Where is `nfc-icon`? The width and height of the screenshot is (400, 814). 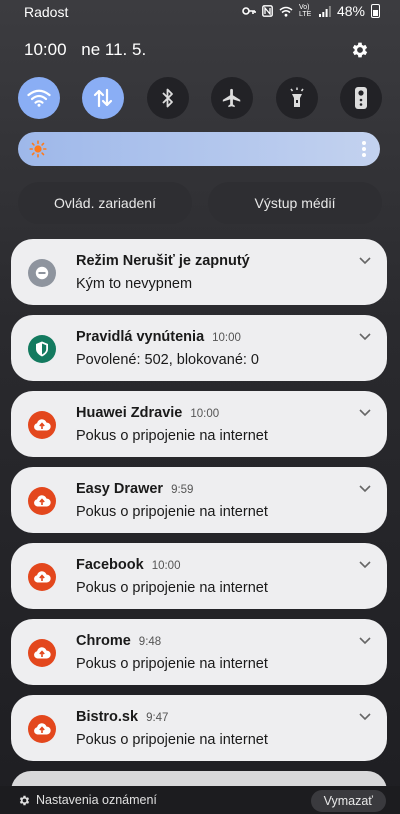
nfc-icon is located at coordinates (267, 11).